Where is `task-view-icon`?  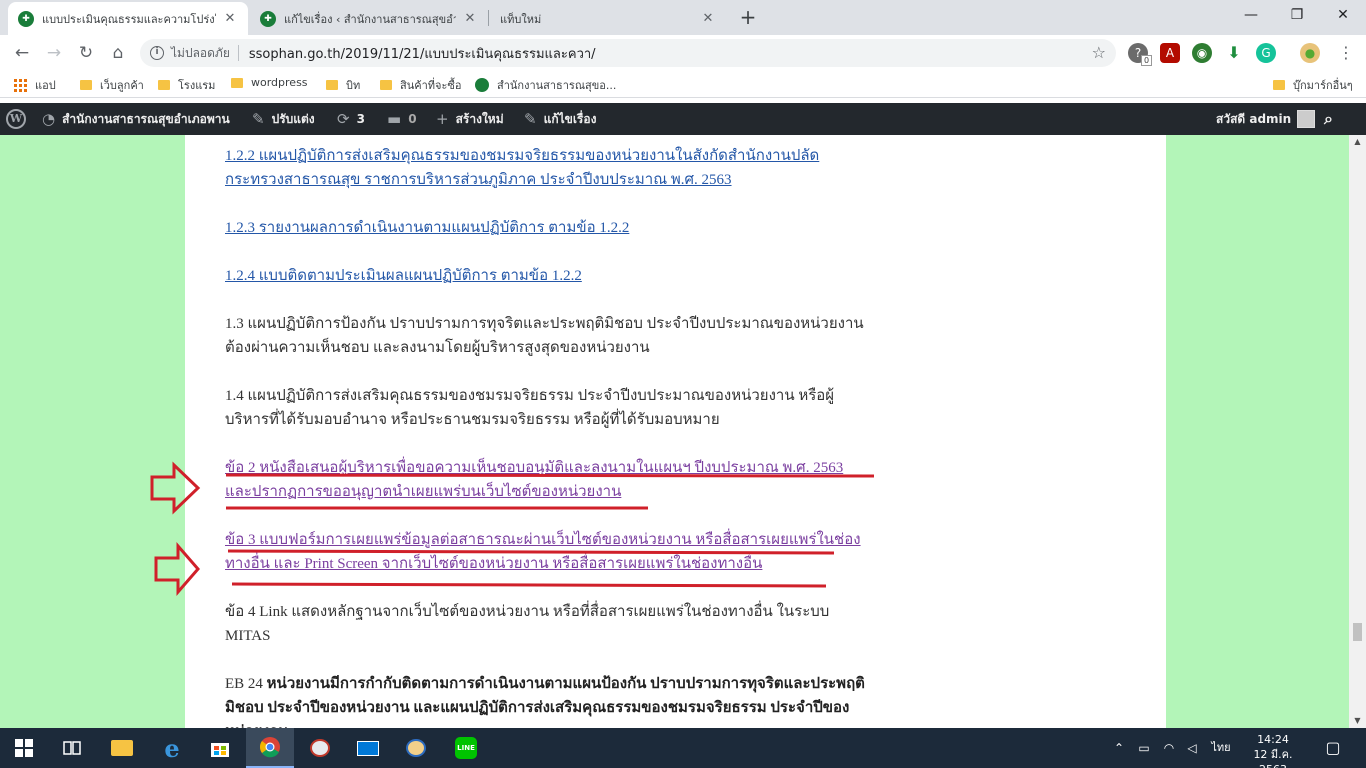
task-view-icon is located at coordinates (72, 748).